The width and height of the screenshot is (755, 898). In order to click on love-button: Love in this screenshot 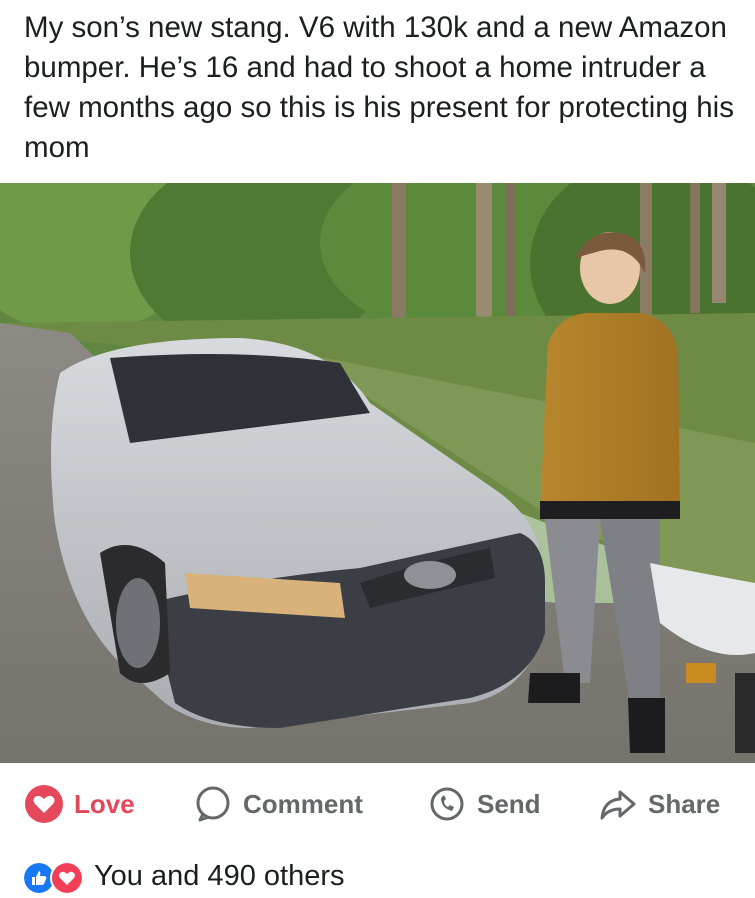, I will do `click(79, 804)`.